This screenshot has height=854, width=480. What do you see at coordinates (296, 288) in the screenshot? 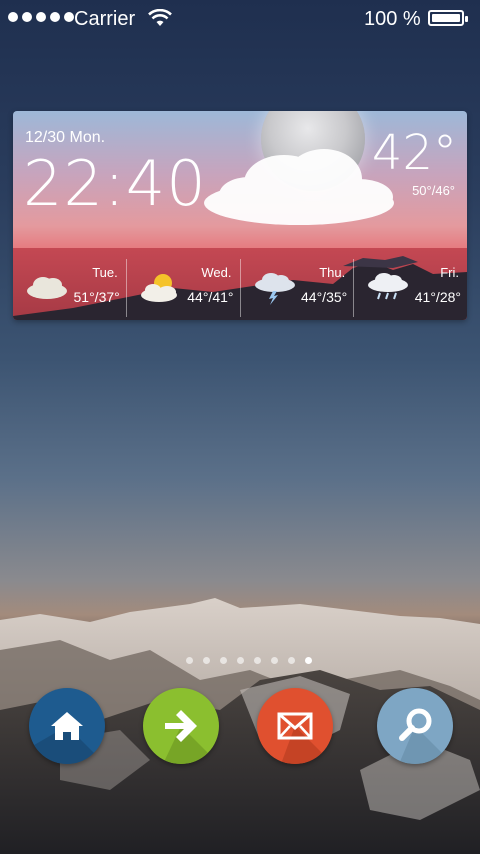
I see `forecast-day: Thu. 44°/35°` at bounding box center [296, 288].